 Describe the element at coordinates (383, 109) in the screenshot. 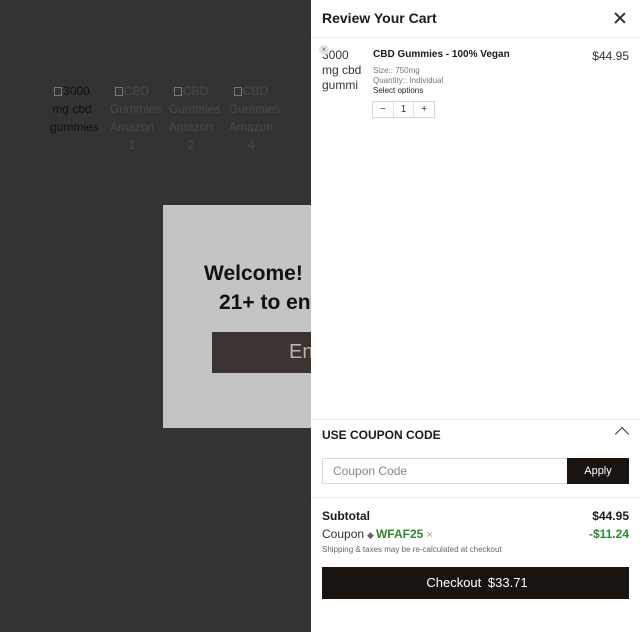

I see `decrement-button: −` at that location.